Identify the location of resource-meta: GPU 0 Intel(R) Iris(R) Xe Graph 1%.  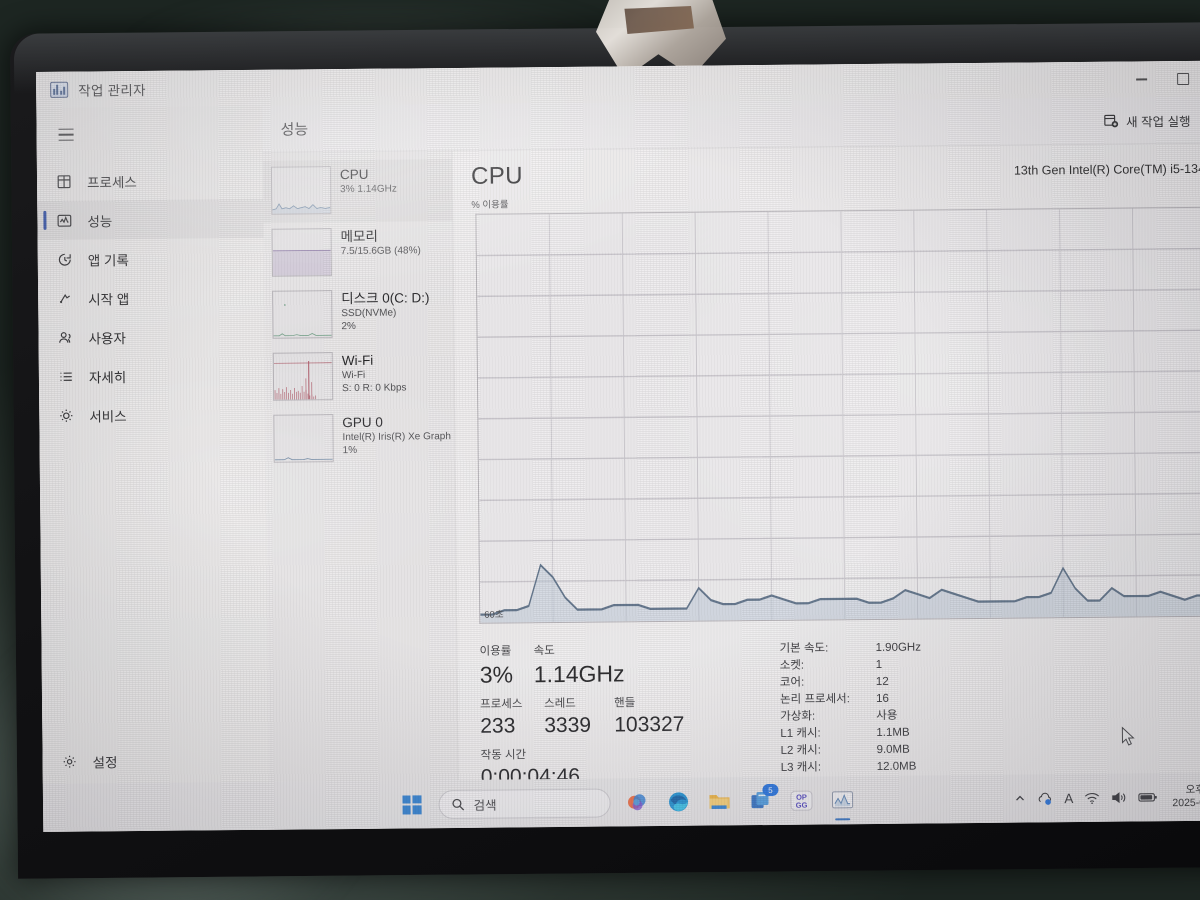
(396, 435).